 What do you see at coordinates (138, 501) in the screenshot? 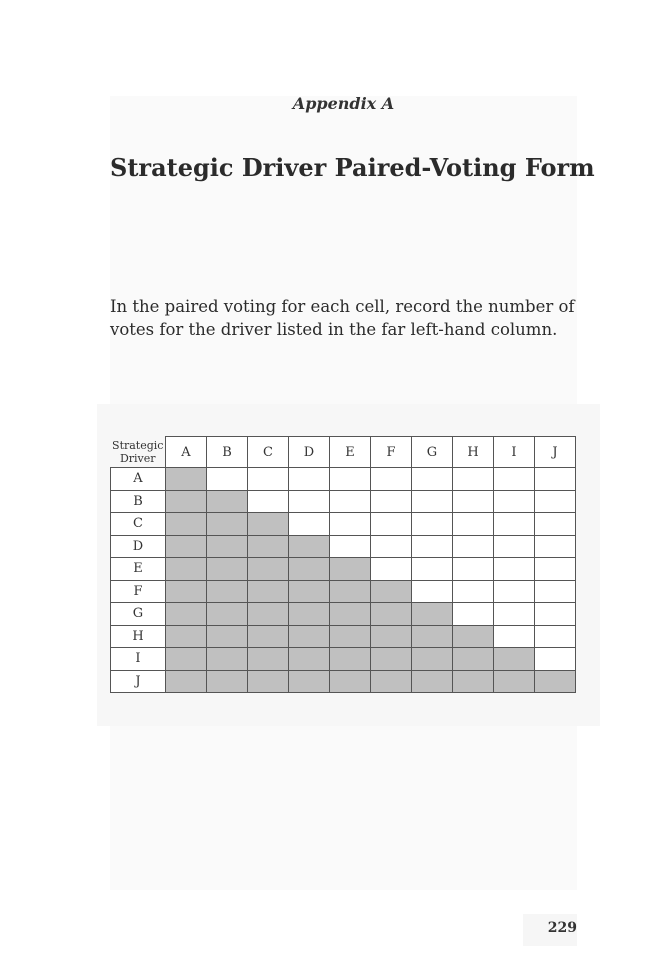
I see `row-header: B` at bounding box center [138, 501].